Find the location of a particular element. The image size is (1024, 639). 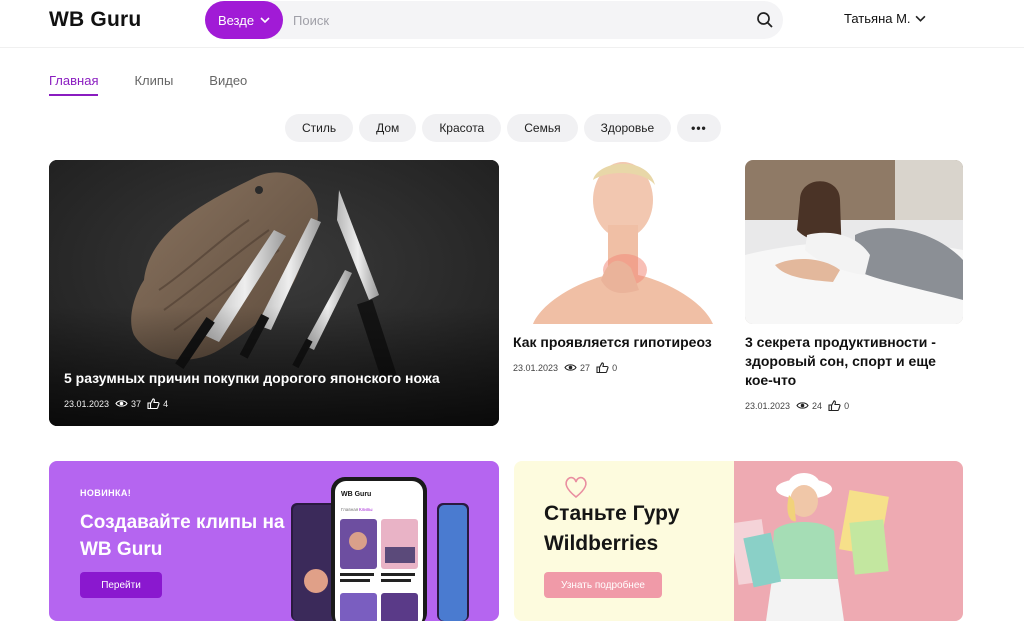

category-chip-beauty: Красота is located at coordinates (462, 128).